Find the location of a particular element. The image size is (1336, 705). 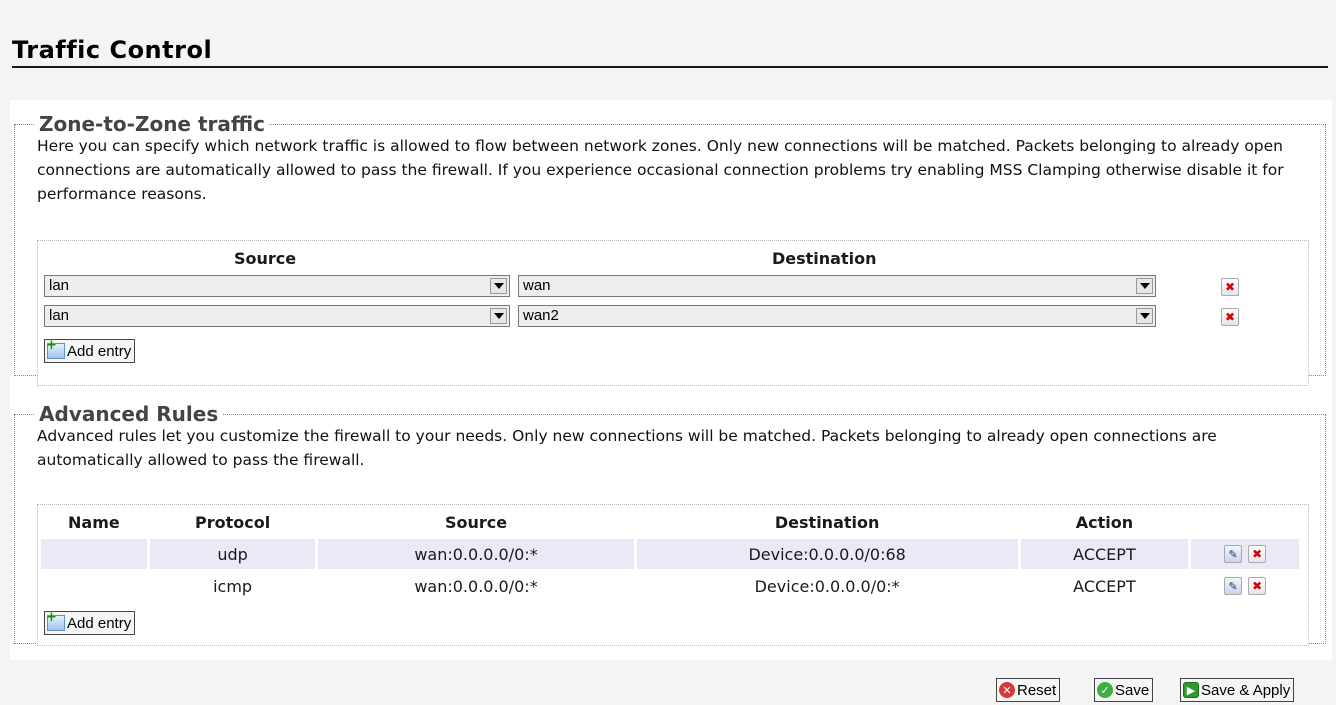

page-title: Traffic Control is located at coordinates (670, 52).